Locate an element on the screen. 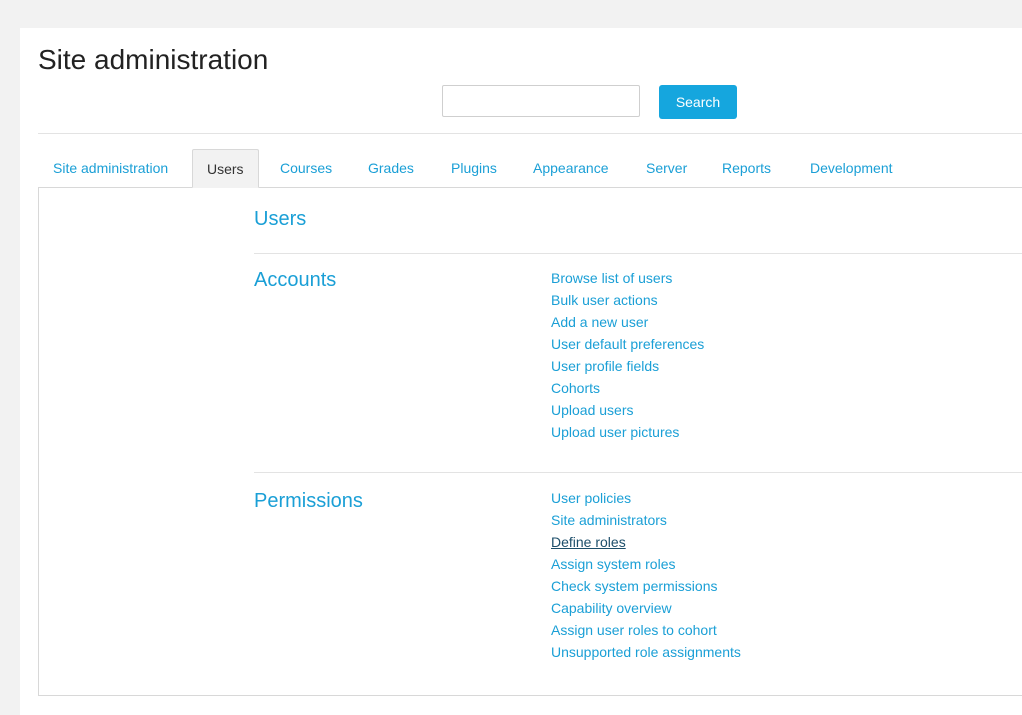 The width and height of the screenshot is (1022, 715). link-browse-list-of-users: Browse list of users is located at coordinates (611, 278).